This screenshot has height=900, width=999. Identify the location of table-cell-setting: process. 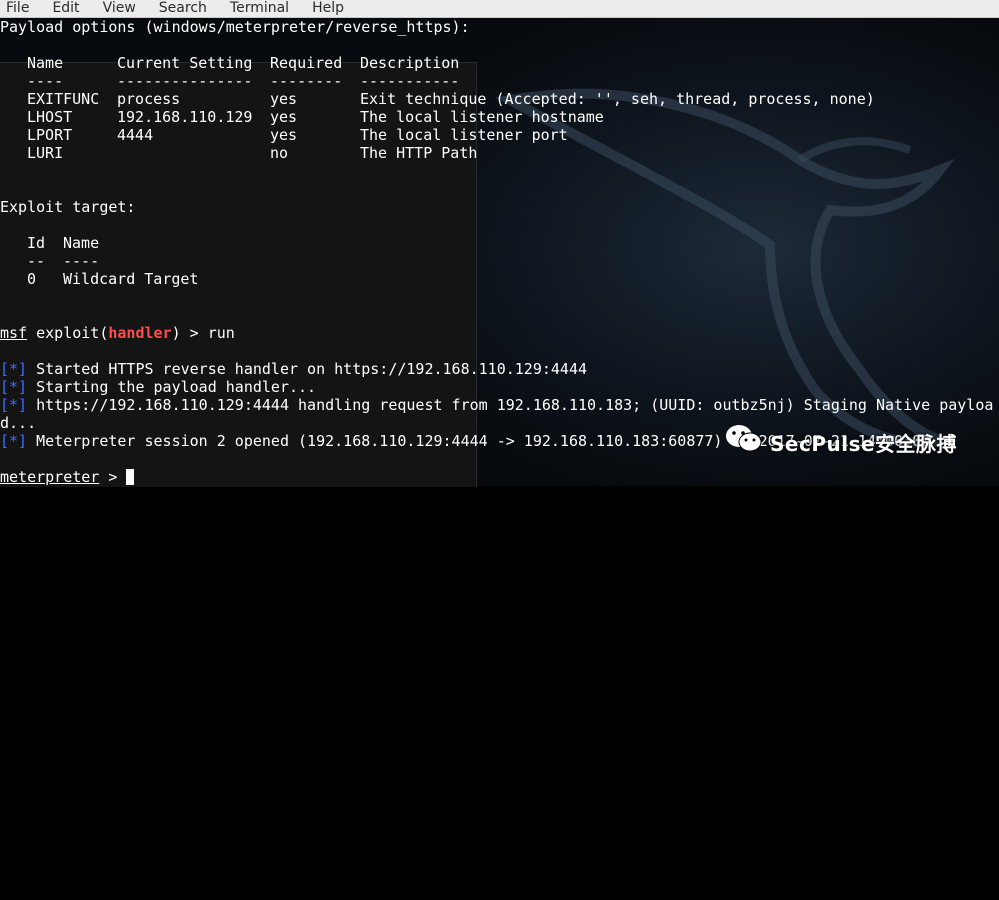
(149, 99).